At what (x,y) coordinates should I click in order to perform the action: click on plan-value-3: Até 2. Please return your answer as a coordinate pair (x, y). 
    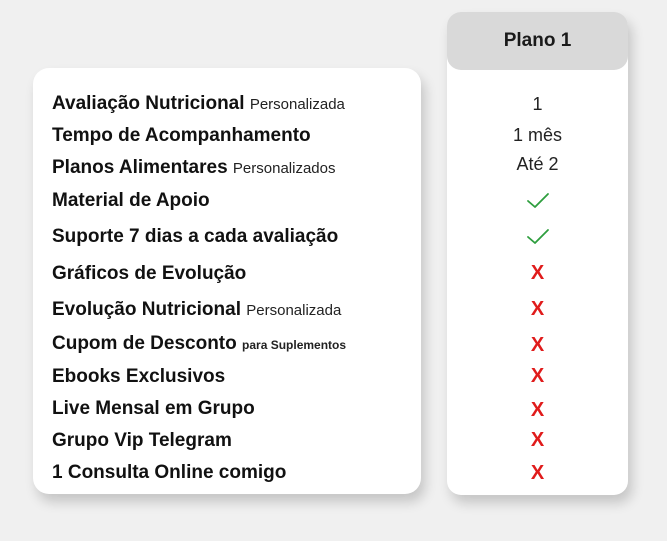
    Looking at the image, I should click on (537, 164).